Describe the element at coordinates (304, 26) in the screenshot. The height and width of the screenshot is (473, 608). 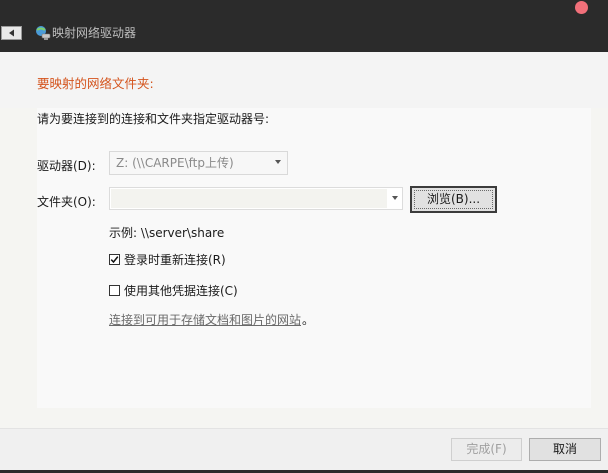
I see `title-bar: 映射网络驱动器` at that location.